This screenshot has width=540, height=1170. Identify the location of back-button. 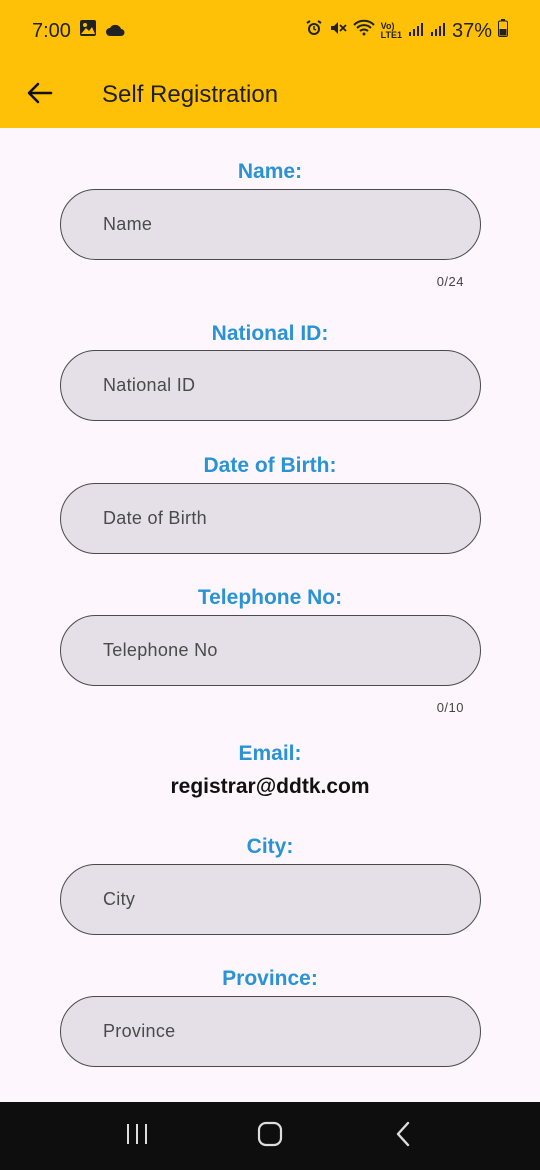
(40, 95).